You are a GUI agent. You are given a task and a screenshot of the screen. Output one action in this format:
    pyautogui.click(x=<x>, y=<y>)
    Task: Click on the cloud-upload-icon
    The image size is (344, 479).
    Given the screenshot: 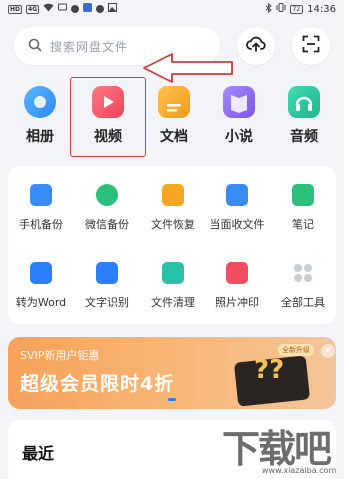 What is the action you would take?
    pyautogui.click(x=256, y=46)
    